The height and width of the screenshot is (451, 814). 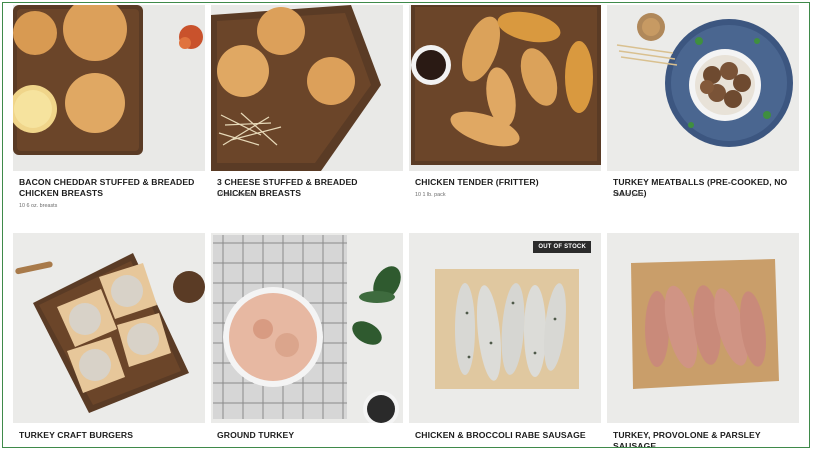 I want to click on product-name: TURKEY CRAFT BURGERS, so click(x=110, y=435).